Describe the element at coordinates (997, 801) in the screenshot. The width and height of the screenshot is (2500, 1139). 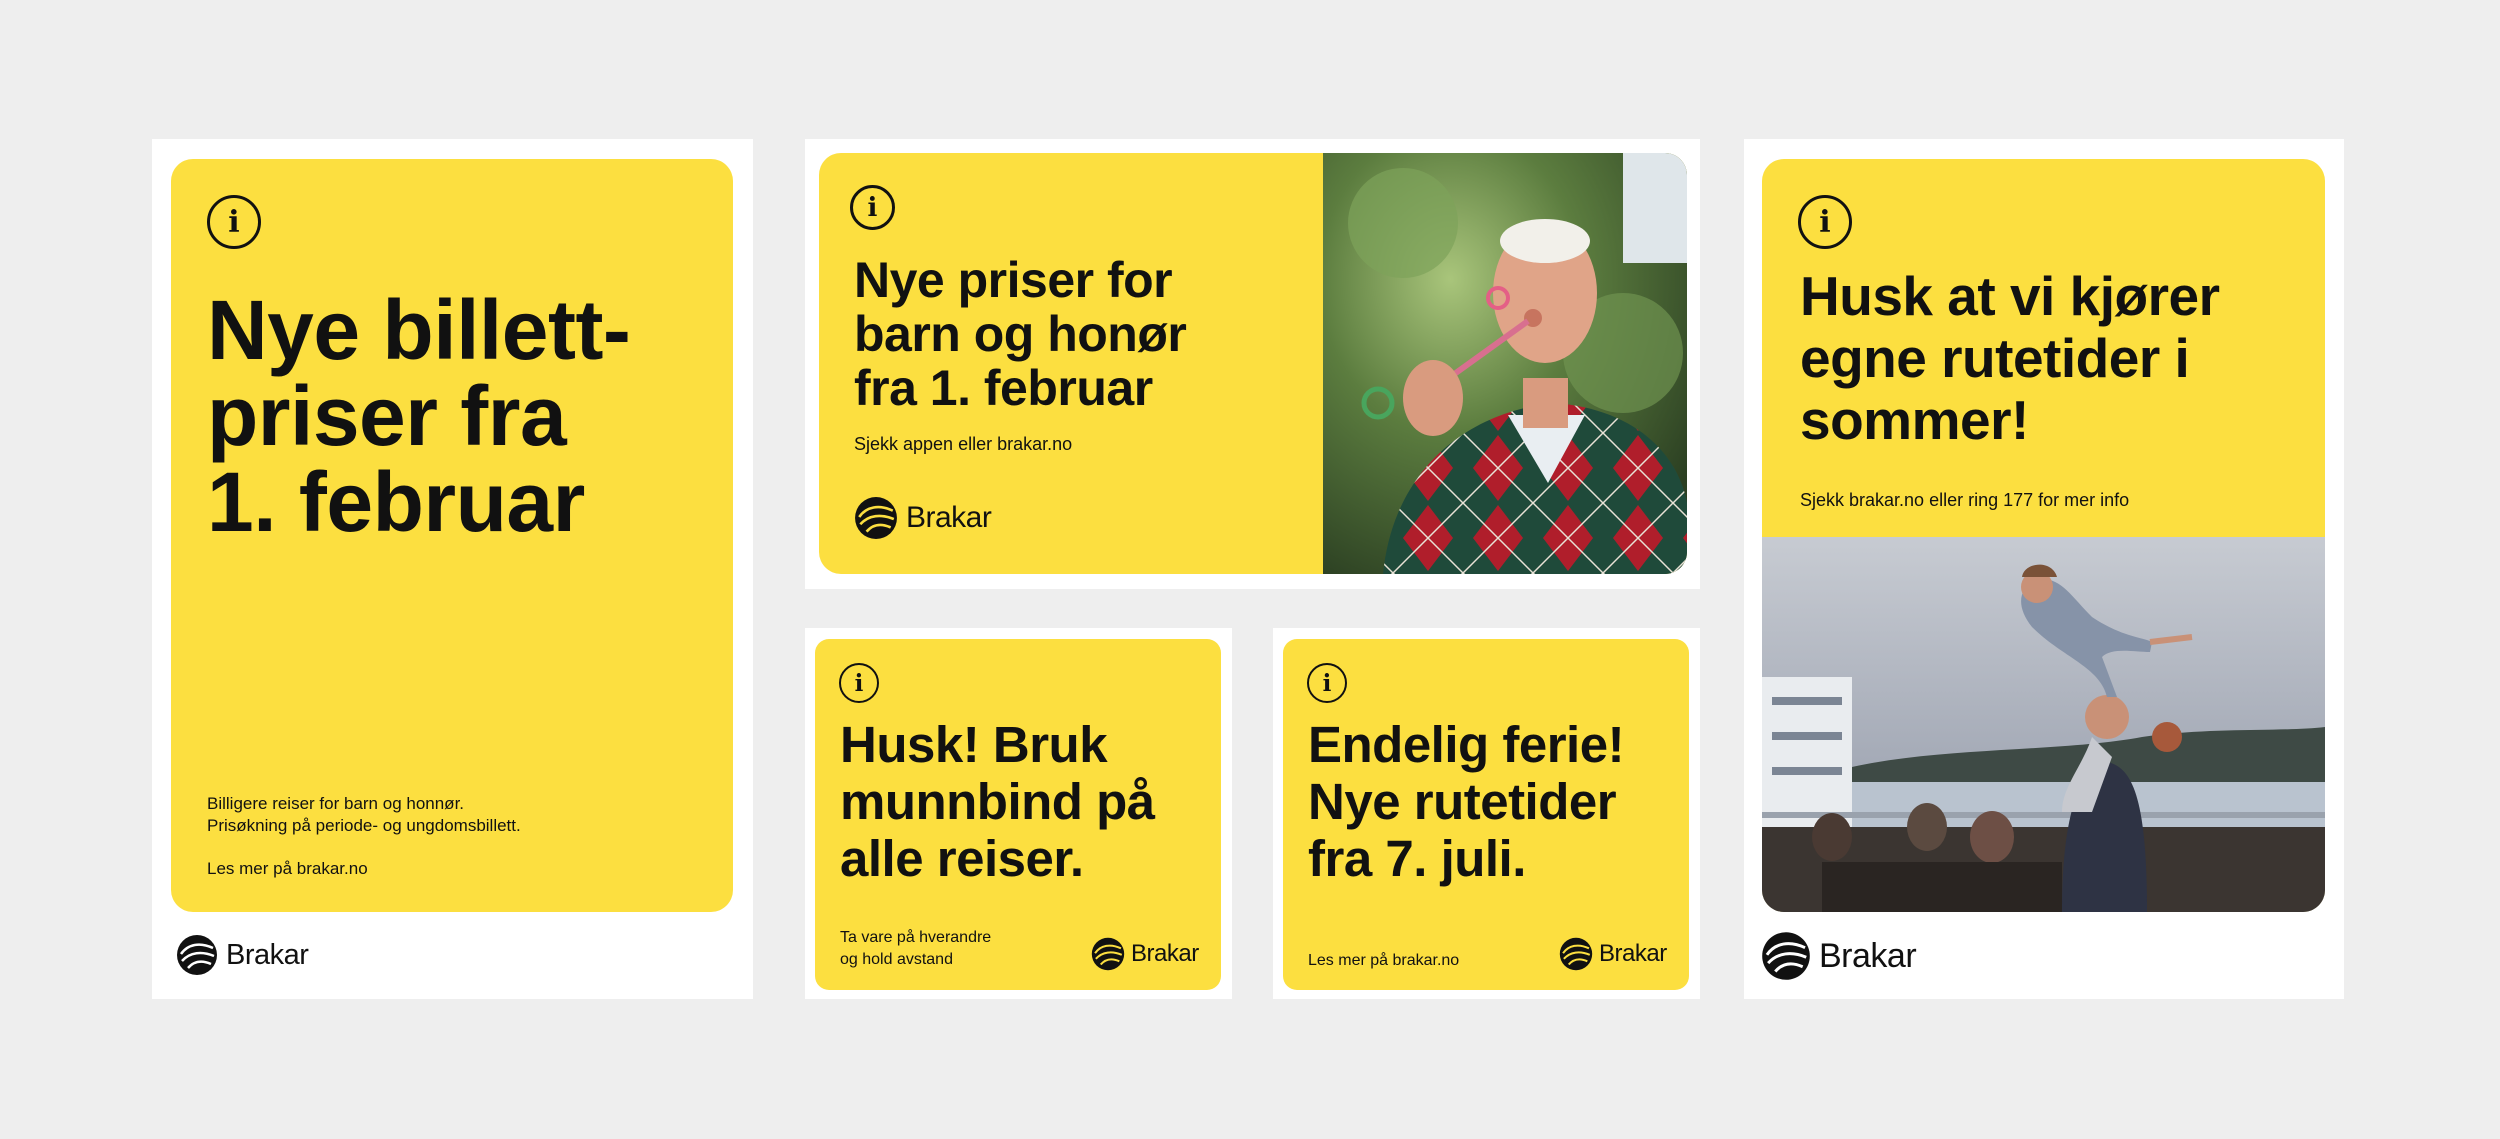
I see `ad-headline: Husk! Bruk munnbind på alle reiser.` at that location.